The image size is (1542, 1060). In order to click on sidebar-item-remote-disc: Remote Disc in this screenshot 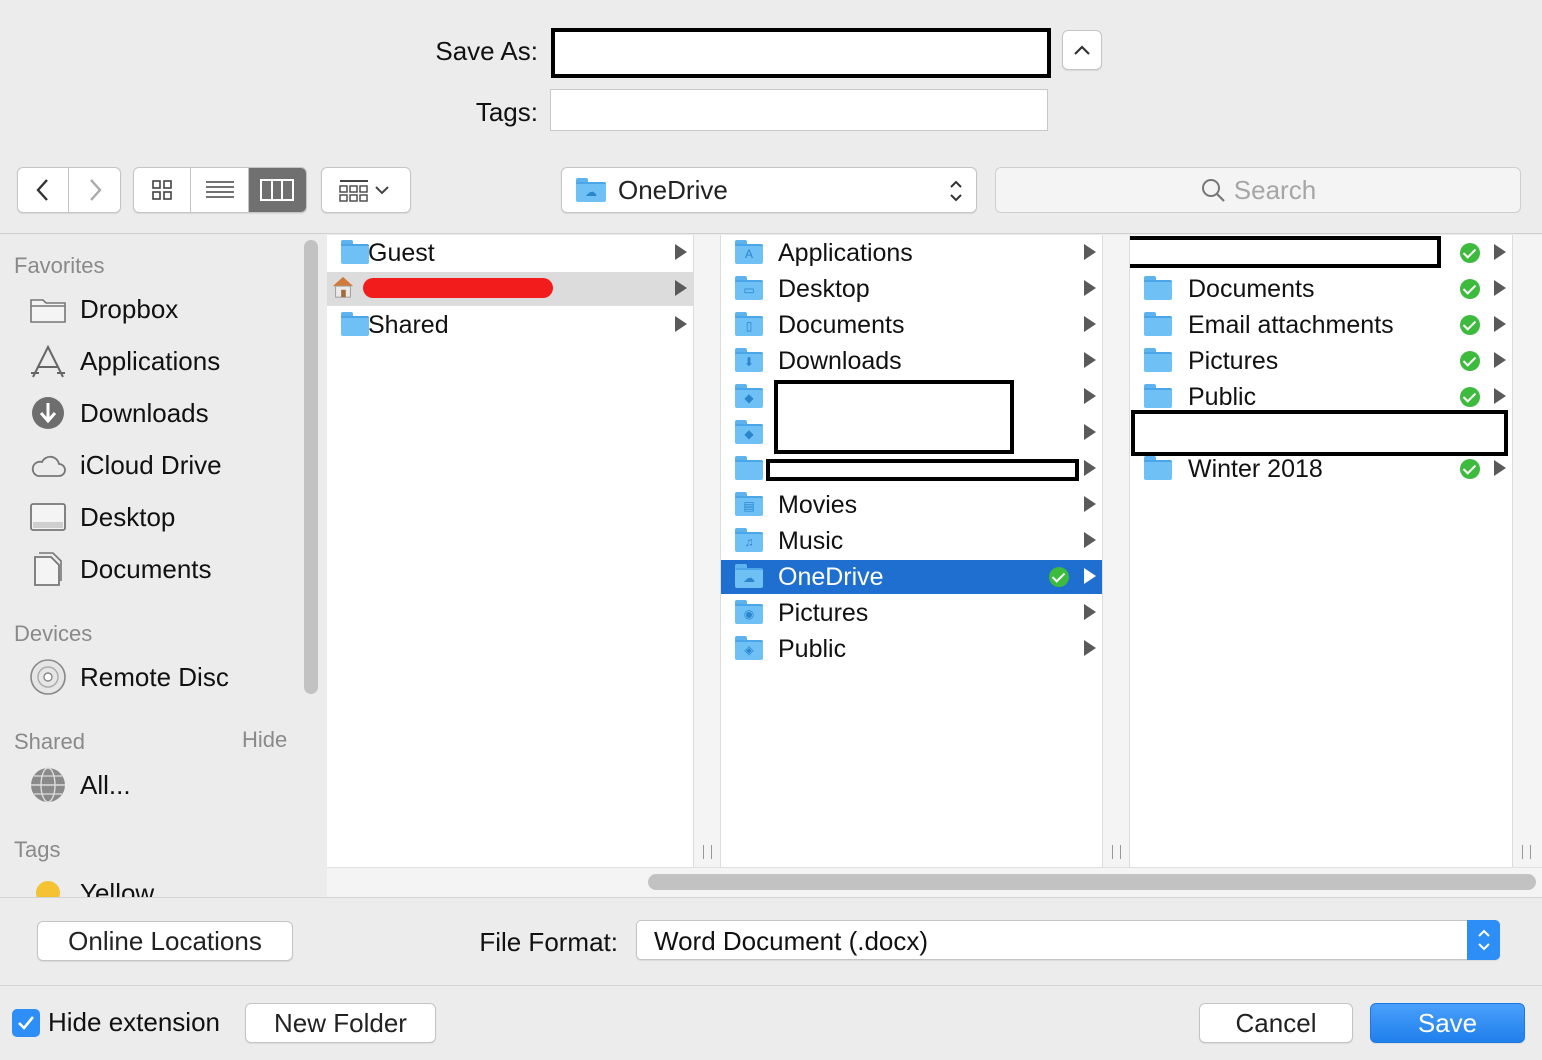, I will do `click(128, 677)`.